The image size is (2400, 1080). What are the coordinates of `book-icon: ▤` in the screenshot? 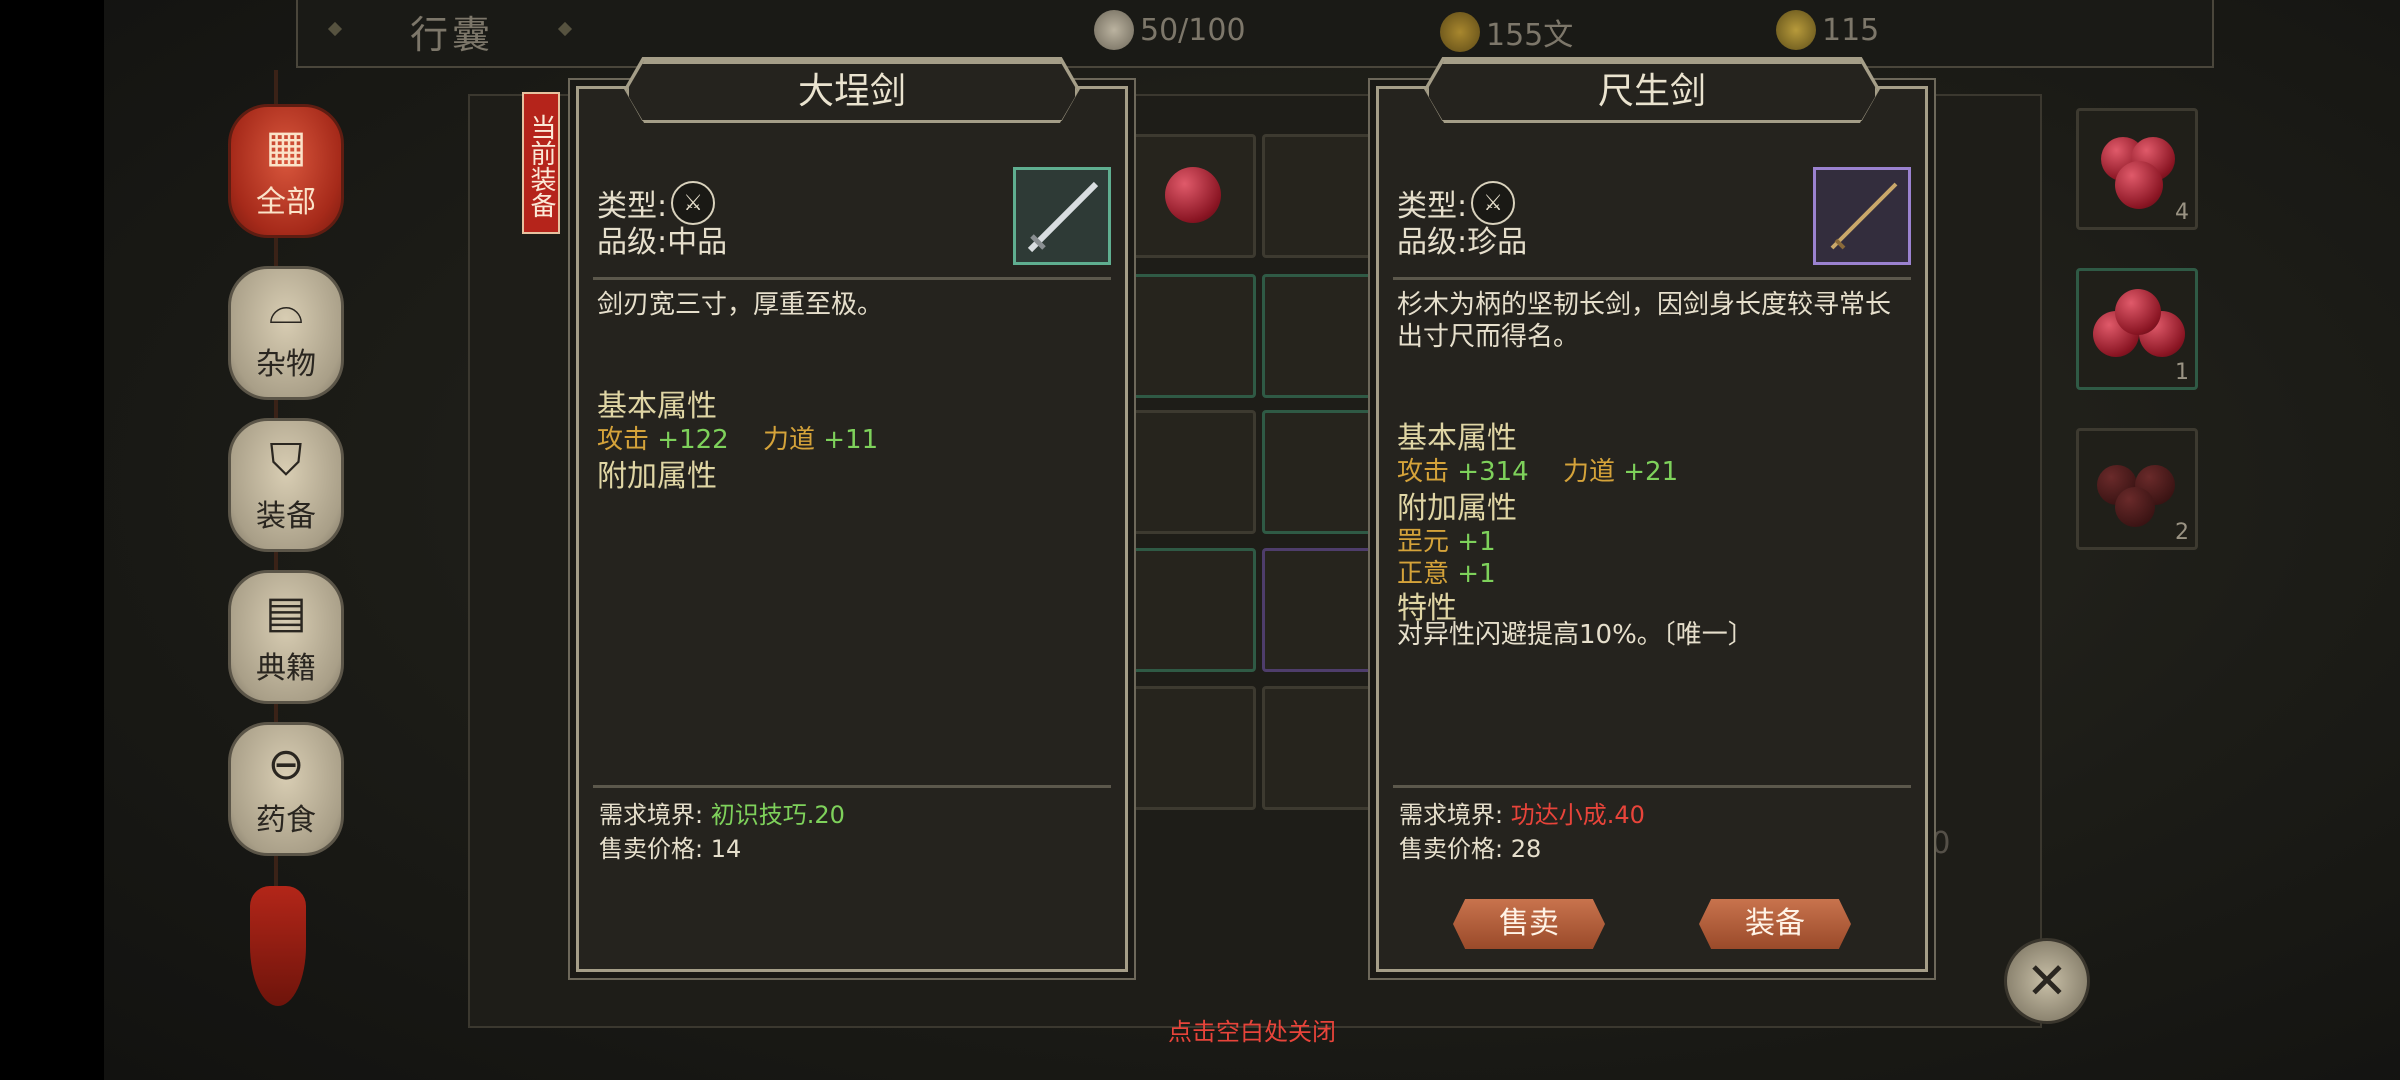 It's located at (286, 612).